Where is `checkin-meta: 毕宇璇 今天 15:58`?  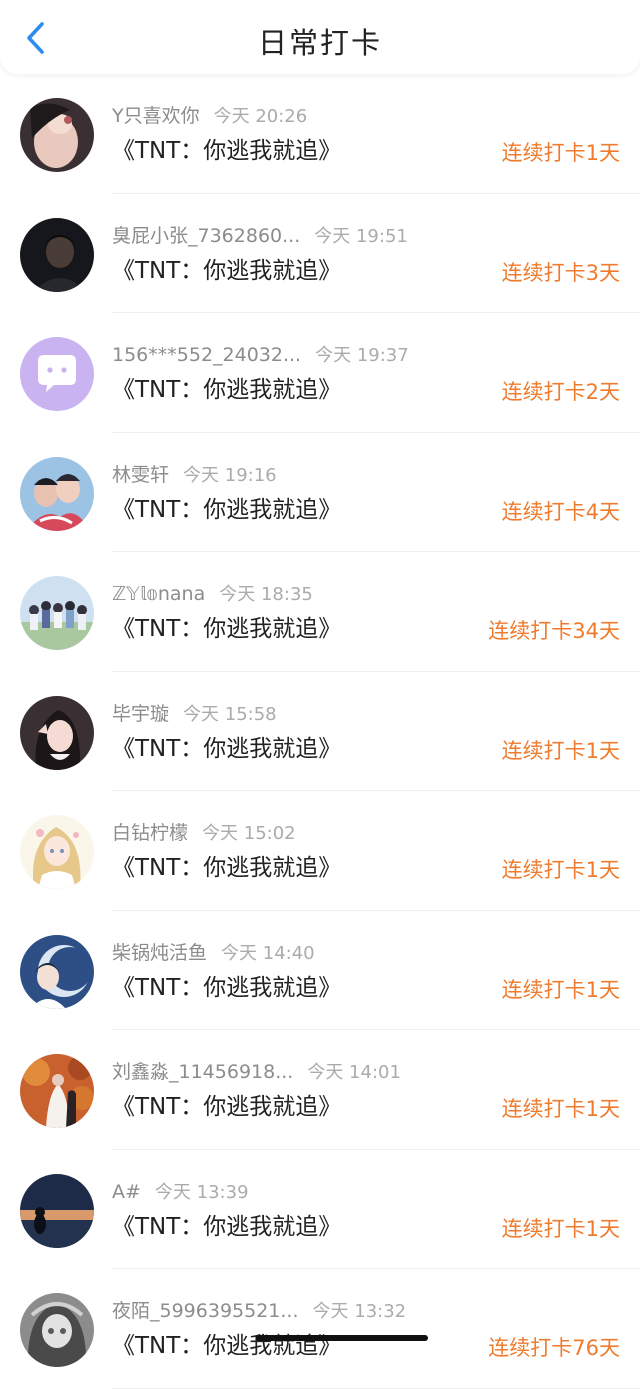
checkin-meta: 毕宇璇 今天 15:58 is located at coordinates (194, 714).